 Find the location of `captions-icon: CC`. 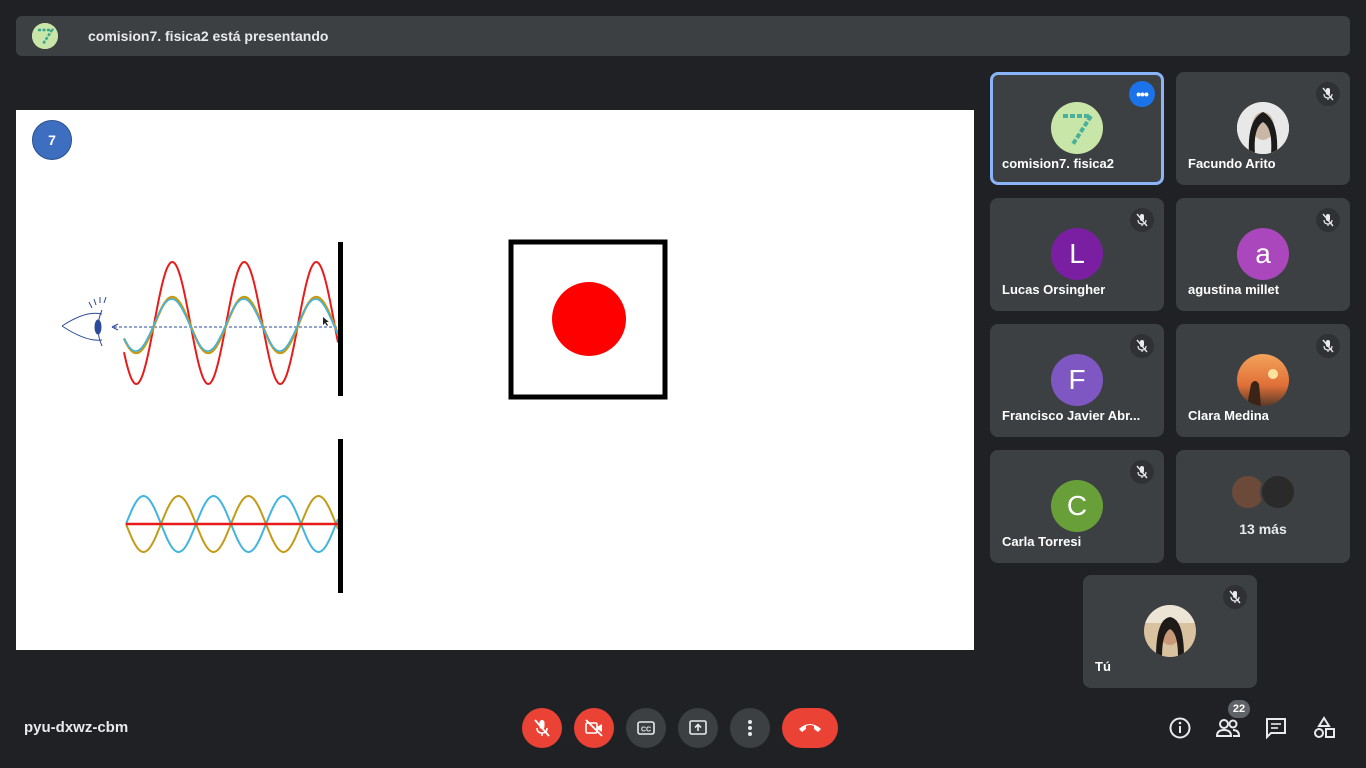

captions-icon: CC is located at coordinates (646, 728).